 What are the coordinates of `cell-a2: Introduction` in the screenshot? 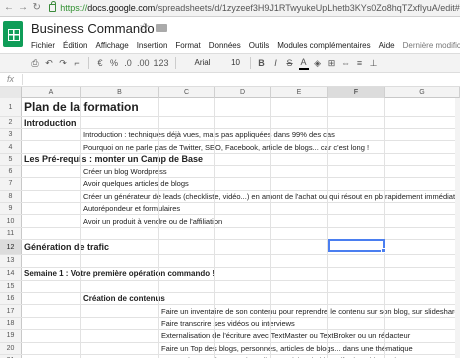 It's located at (50, 122).